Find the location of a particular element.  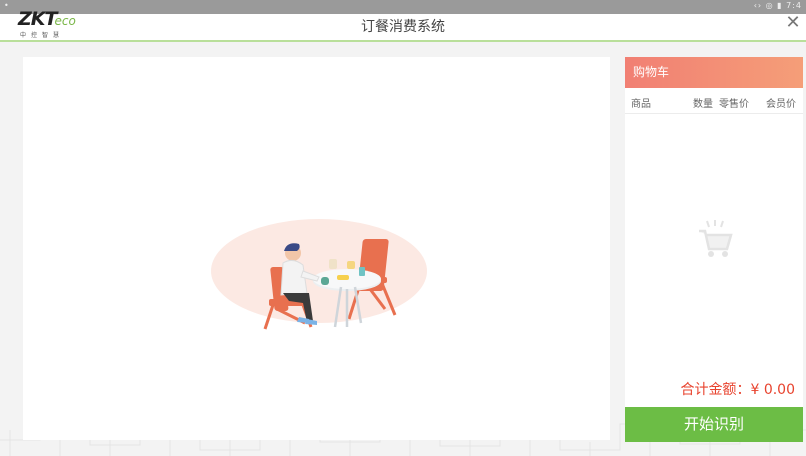

cart-total: 合计金额：¥ 0.00 is located at coordinates (714, 390).